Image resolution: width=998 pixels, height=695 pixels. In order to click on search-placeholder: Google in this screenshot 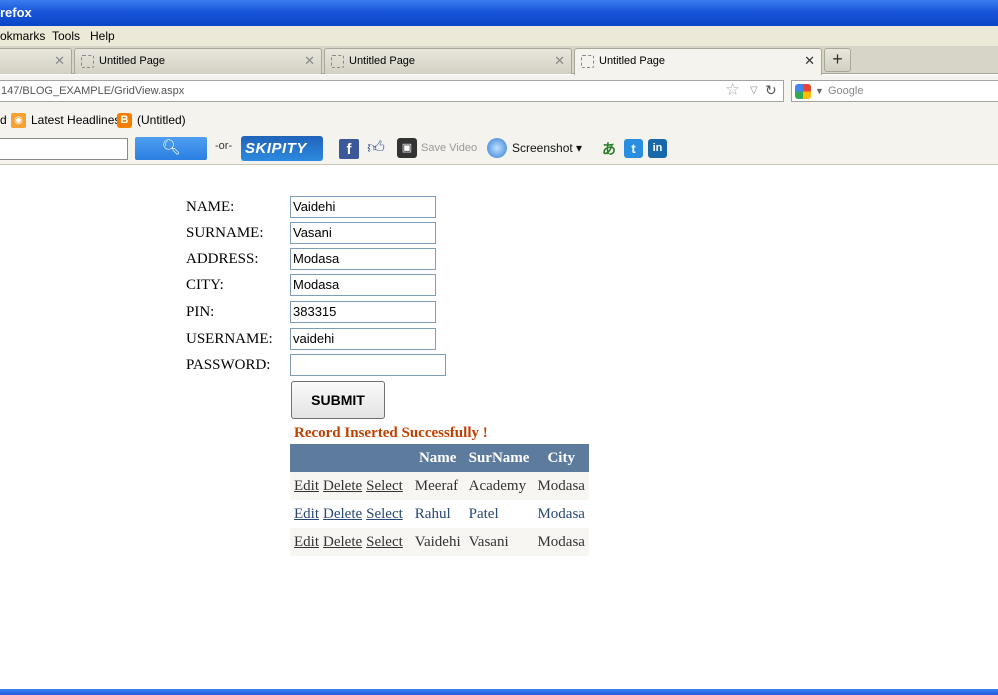, I will do `click(846, 91)`.